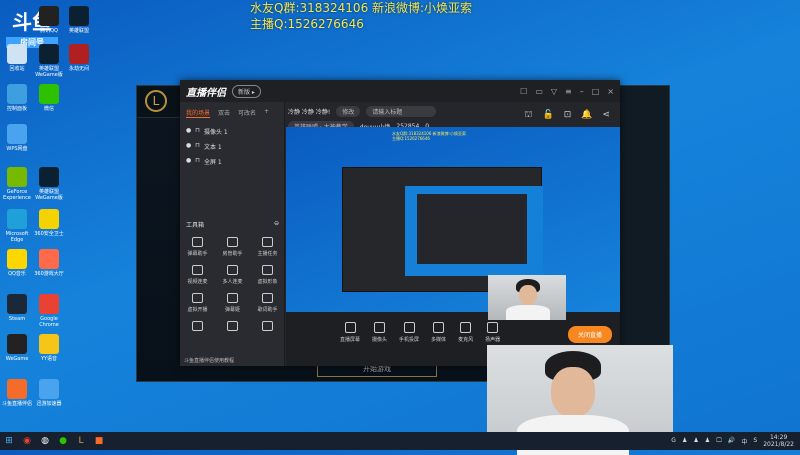  Describe the element at coordinates (568, 91) in the screenshot. I see `window-control-icon: ≡` at that location.